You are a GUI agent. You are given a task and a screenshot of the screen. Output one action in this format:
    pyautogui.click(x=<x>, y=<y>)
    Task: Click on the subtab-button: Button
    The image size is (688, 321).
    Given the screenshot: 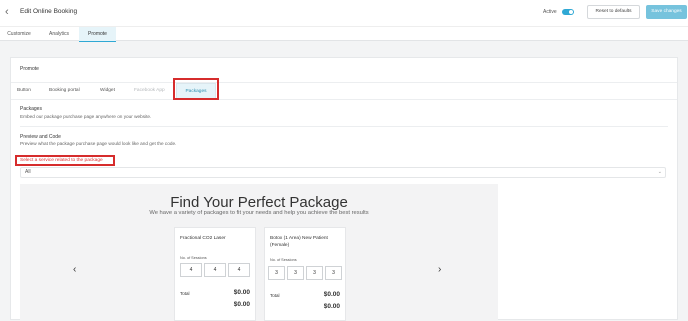 What is the action you would take?
    pyautogui.click(x=28, y=91)
    